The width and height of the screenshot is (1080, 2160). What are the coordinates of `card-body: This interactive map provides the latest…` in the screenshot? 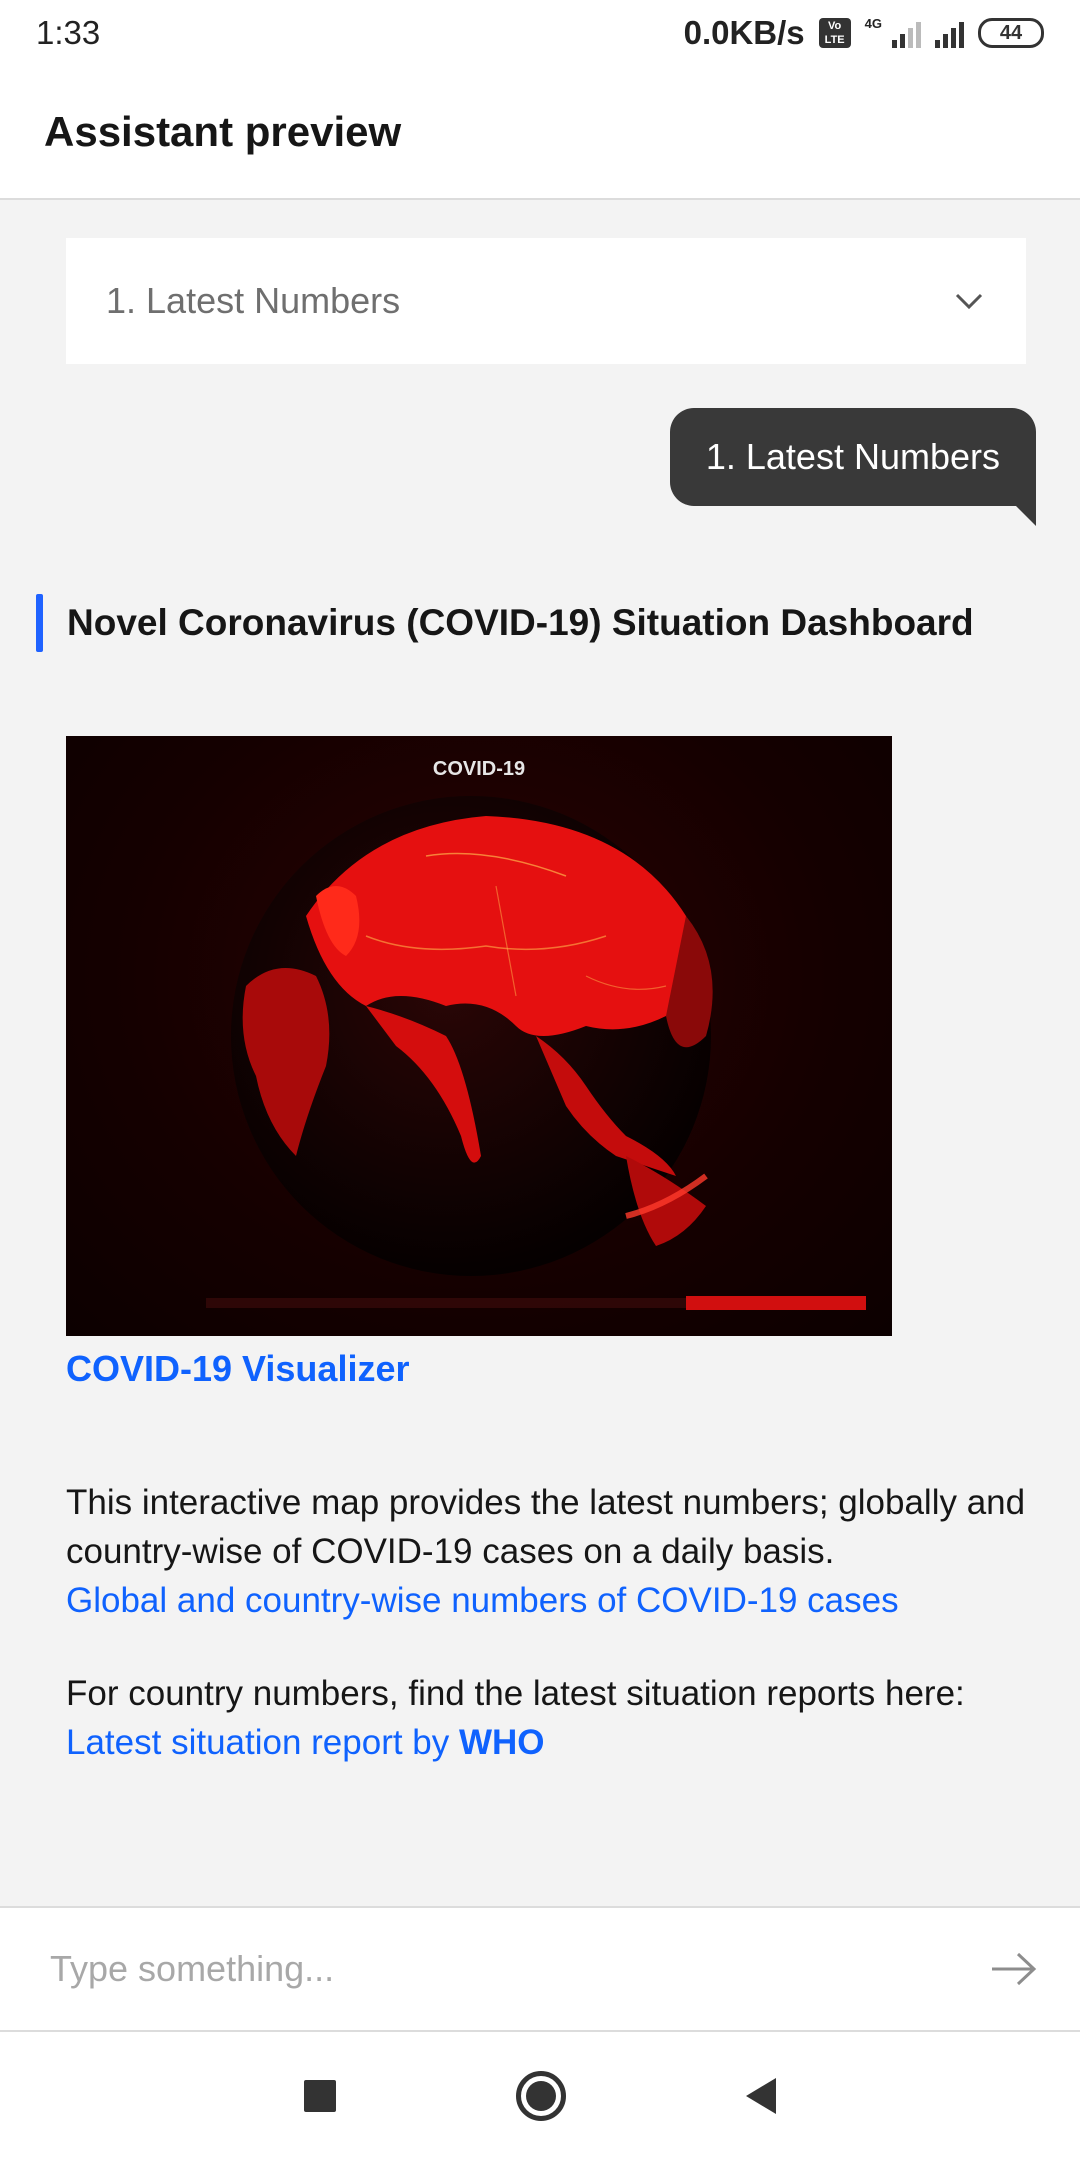 It's located at (546, 1622).